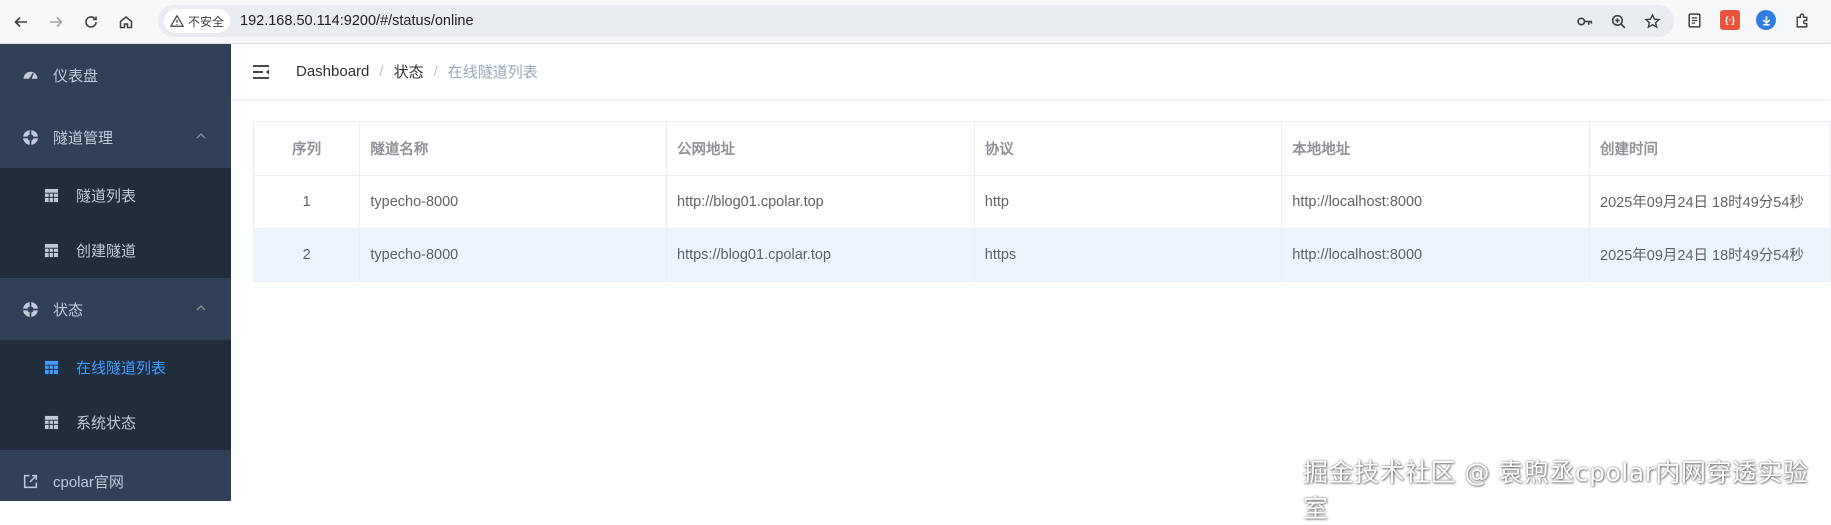 The image size is (1831, 525). What do you see at coordinates (115, 137) in the screenshot?
I see `sidebar-item-tunnel-management: 隧道管理` at bounding box center [115, 137].